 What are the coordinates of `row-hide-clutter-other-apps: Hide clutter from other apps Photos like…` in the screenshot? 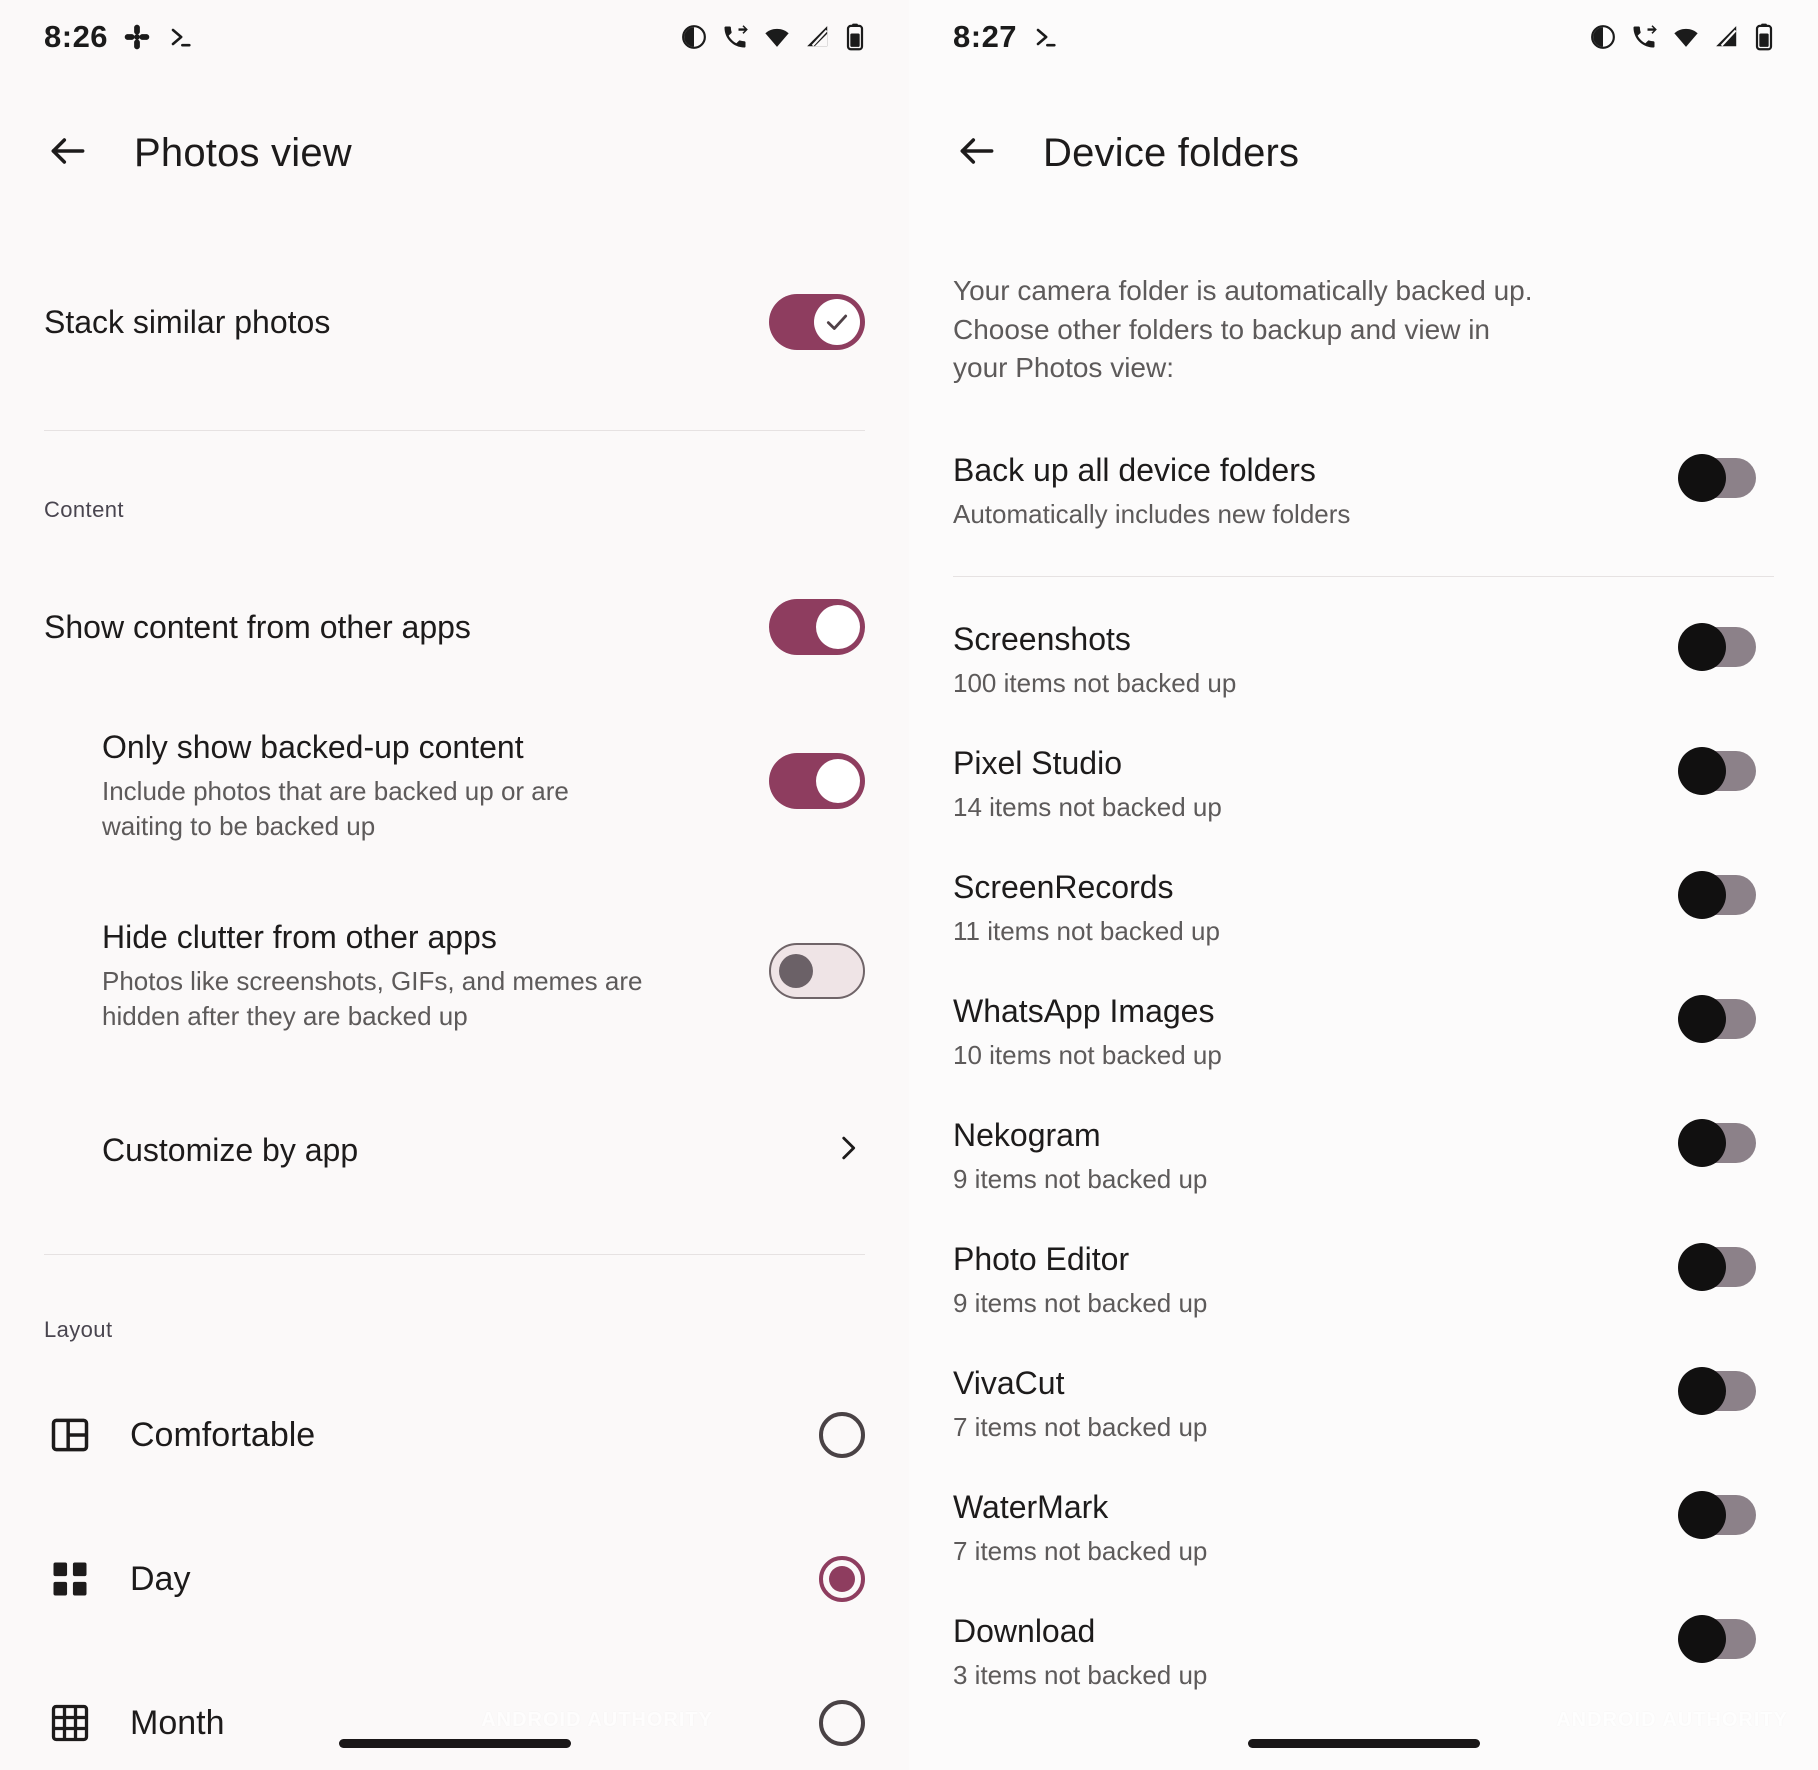 It's located at (454, 976).